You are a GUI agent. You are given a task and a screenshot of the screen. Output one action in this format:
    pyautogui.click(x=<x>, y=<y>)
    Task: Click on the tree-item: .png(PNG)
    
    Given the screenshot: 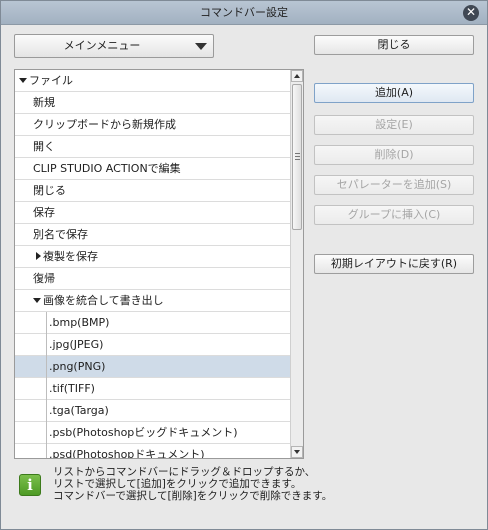 What is the action you would take?
    pyautogui.click(x=153, y=367)
    